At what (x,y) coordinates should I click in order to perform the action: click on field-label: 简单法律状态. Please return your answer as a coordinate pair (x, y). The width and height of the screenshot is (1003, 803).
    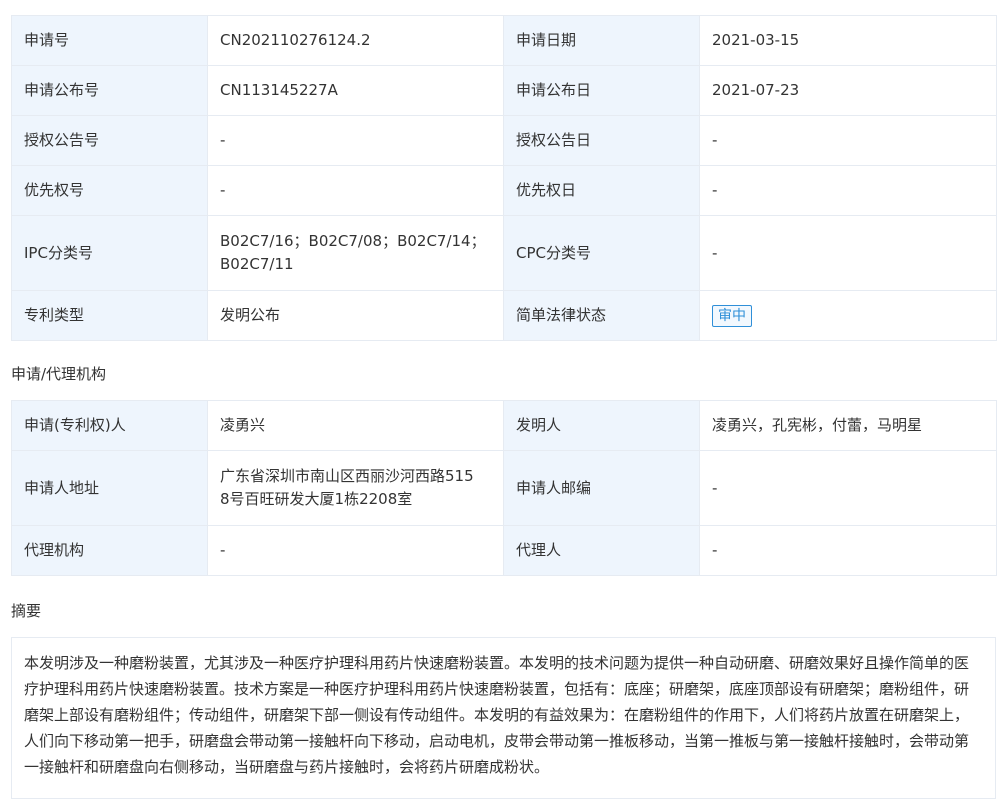
    Looking at the image, I should click on (601, 315).